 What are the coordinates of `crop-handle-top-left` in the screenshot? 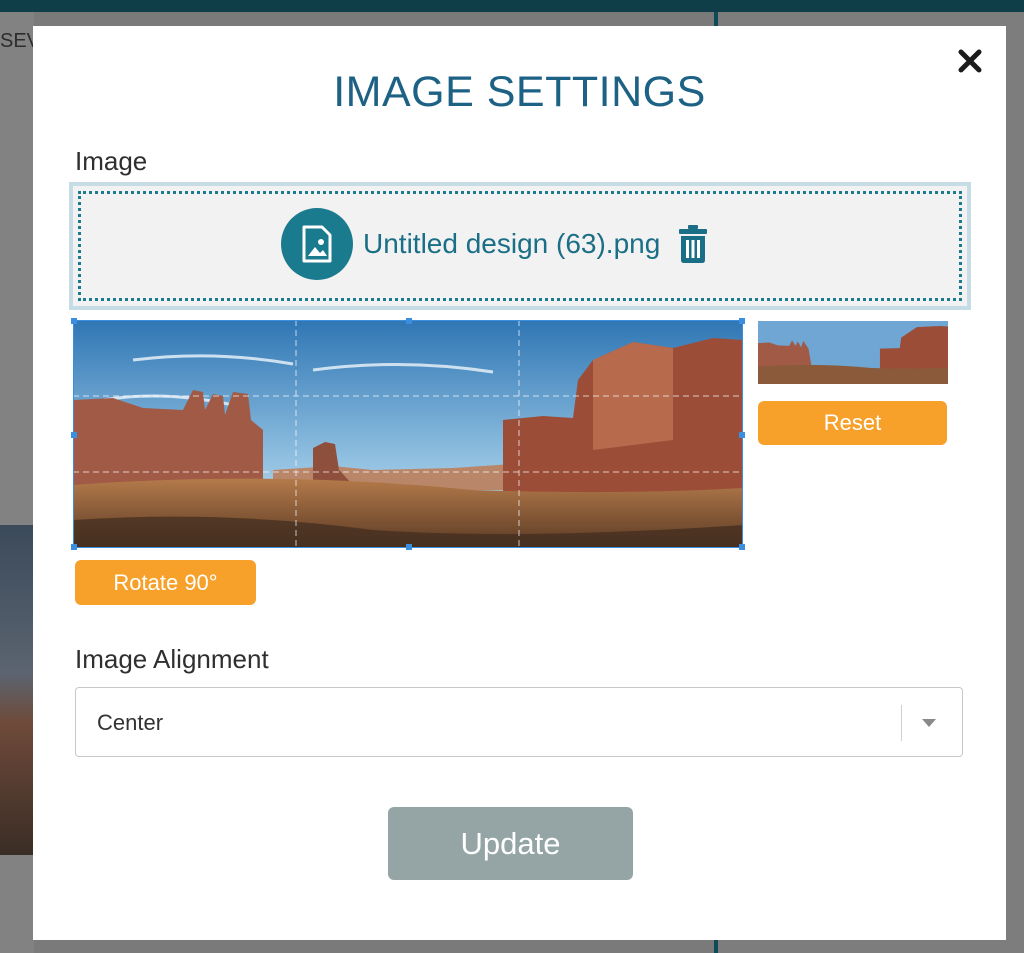 It's located at (74, 321).